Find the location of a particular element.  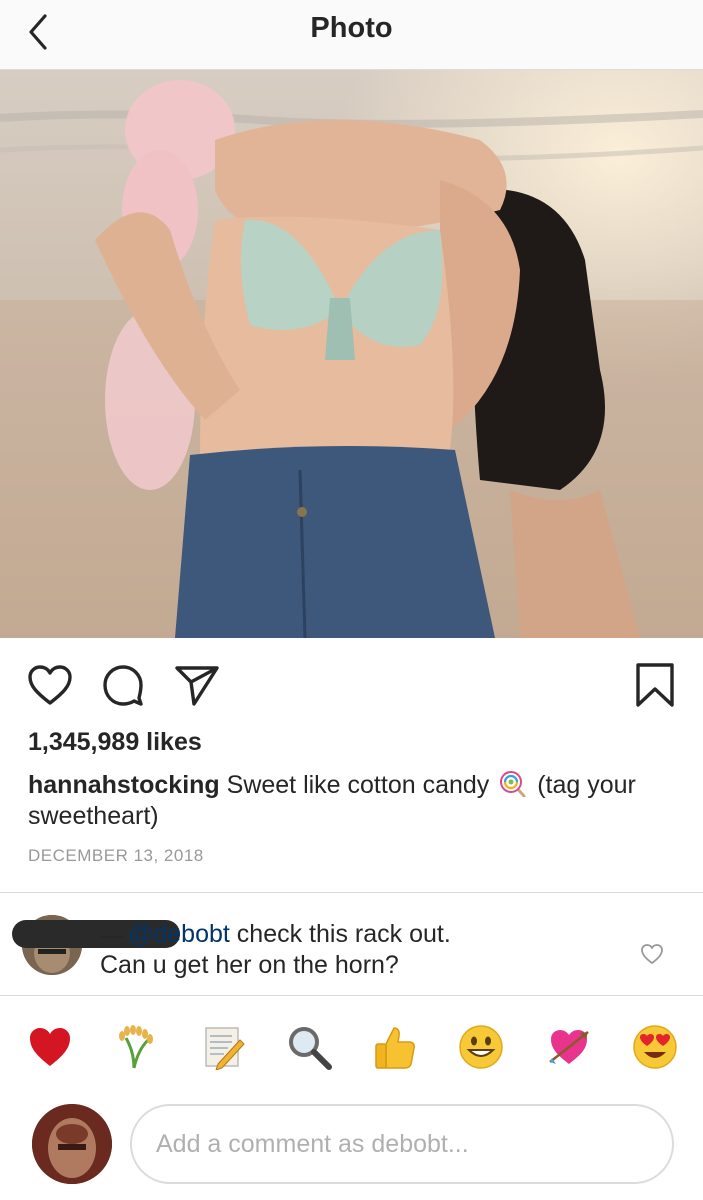

caption-text: Sweet like cotton candy is located at coordinates (358, 785).